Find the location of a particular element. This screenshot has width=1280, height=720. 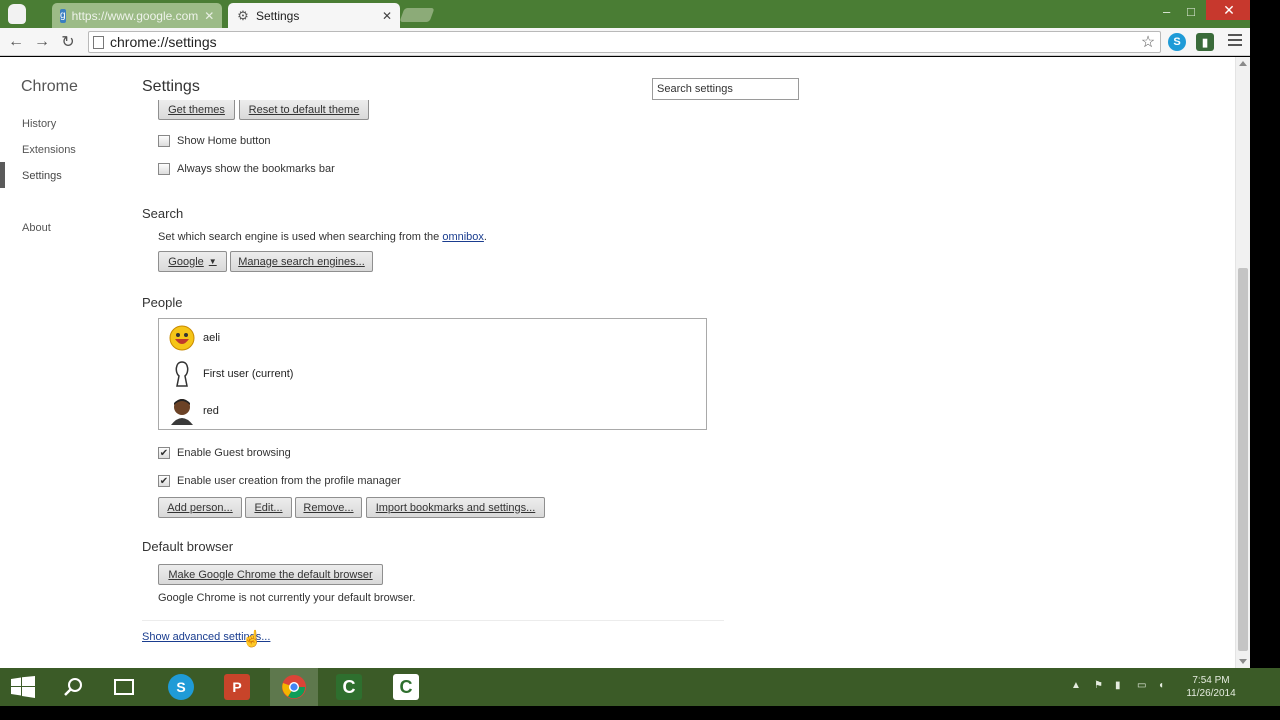

camtasia-studio-icon: C is located at coordinates (406, 687).